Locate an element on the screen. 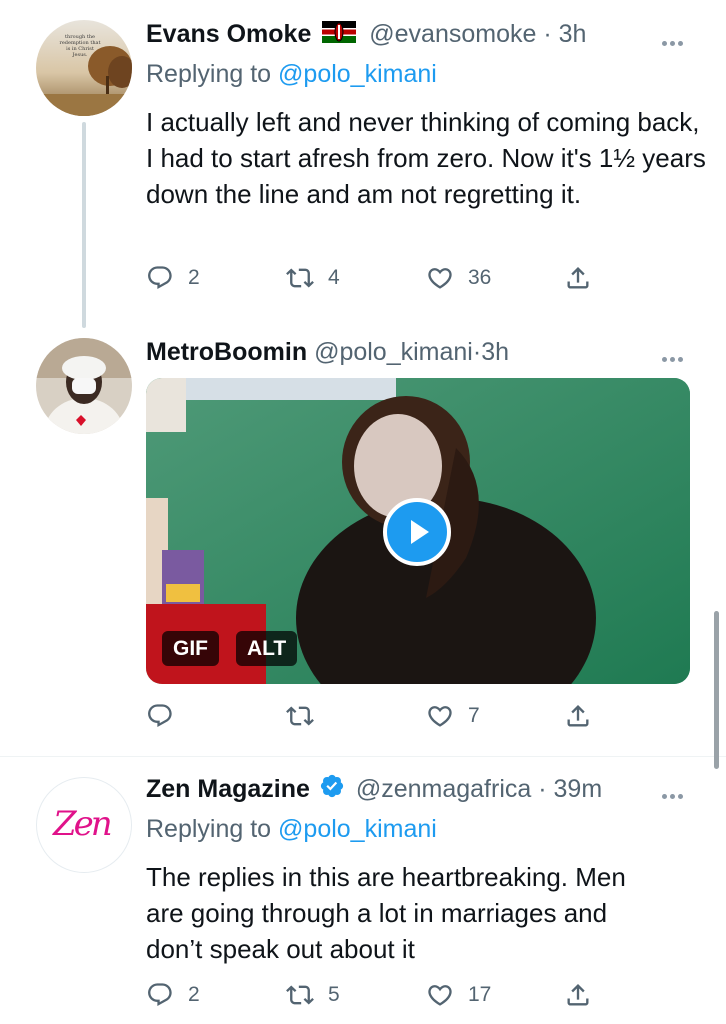 The width and height of the screenshot is (726, 1024). zen-logo: Zen is located at coordinates (83, 824).